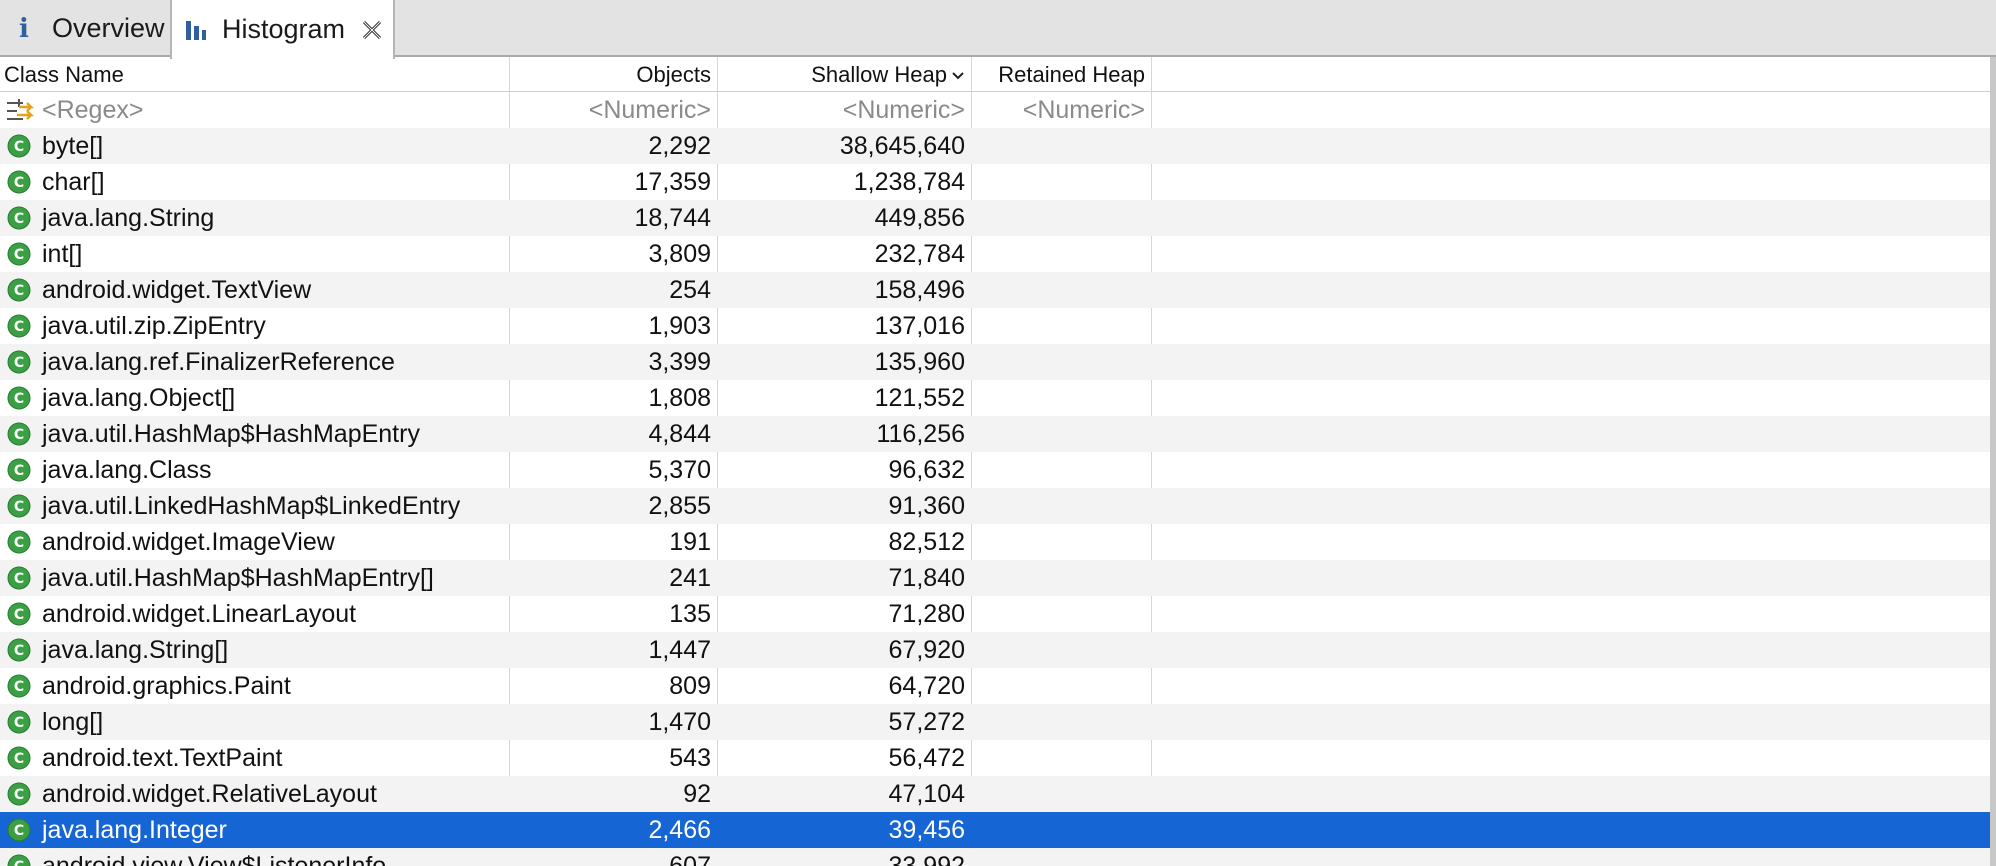 This screenshot has height=866, width=1996. What do you see at coordinates (177, 290) in the screenshot?
I see `class-name-cell: android.widget.TextView` at bounding box center [177, 290].